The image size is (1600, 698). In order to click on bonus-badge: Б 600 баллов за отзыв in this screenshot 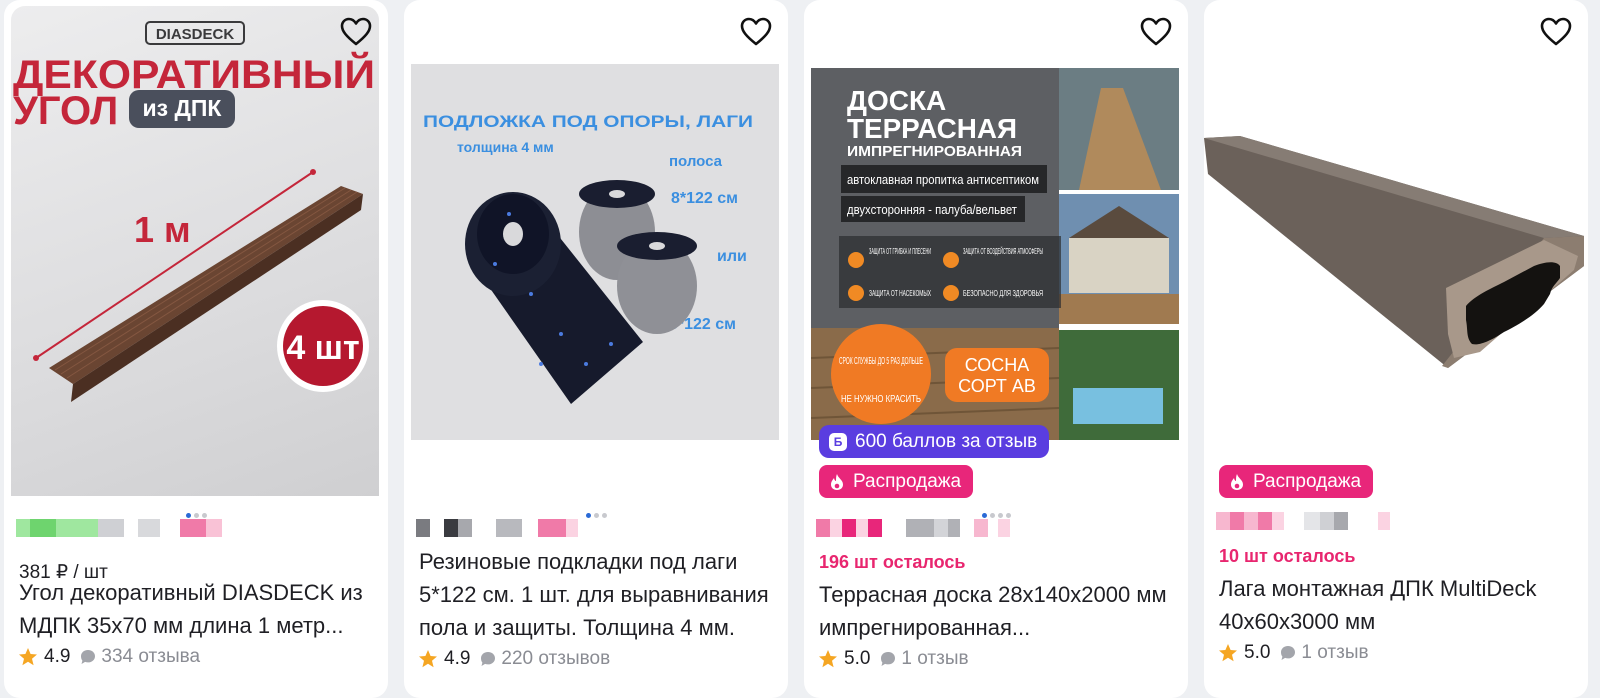, I will do `click(934, 441)`.